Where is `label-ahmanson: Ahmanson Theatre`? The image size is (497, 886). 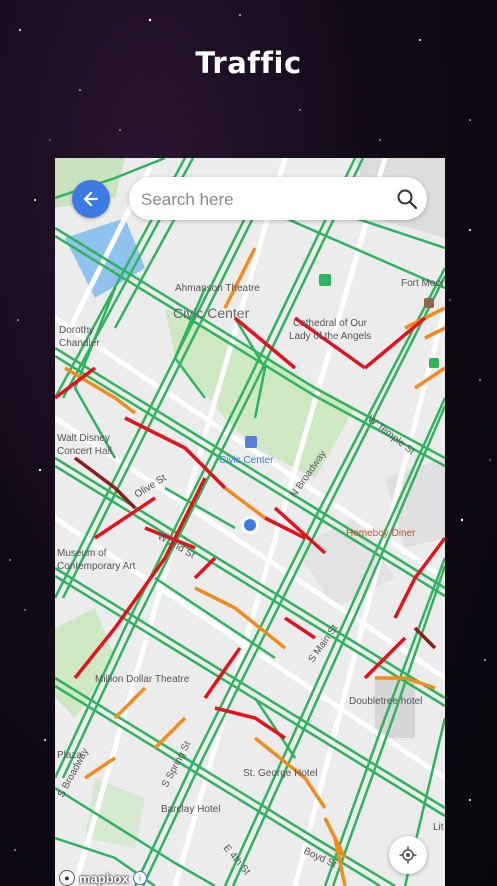 label-ahmanson: Ahmanson Theatre is located at coordinates (217, 288).